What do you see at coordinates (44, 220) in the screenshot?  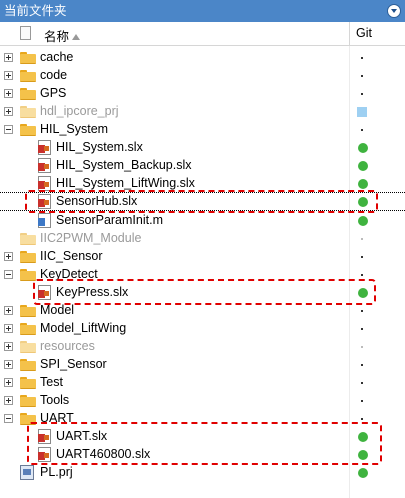 I see `matlab-script-icon` at bounding box center [44, 220].